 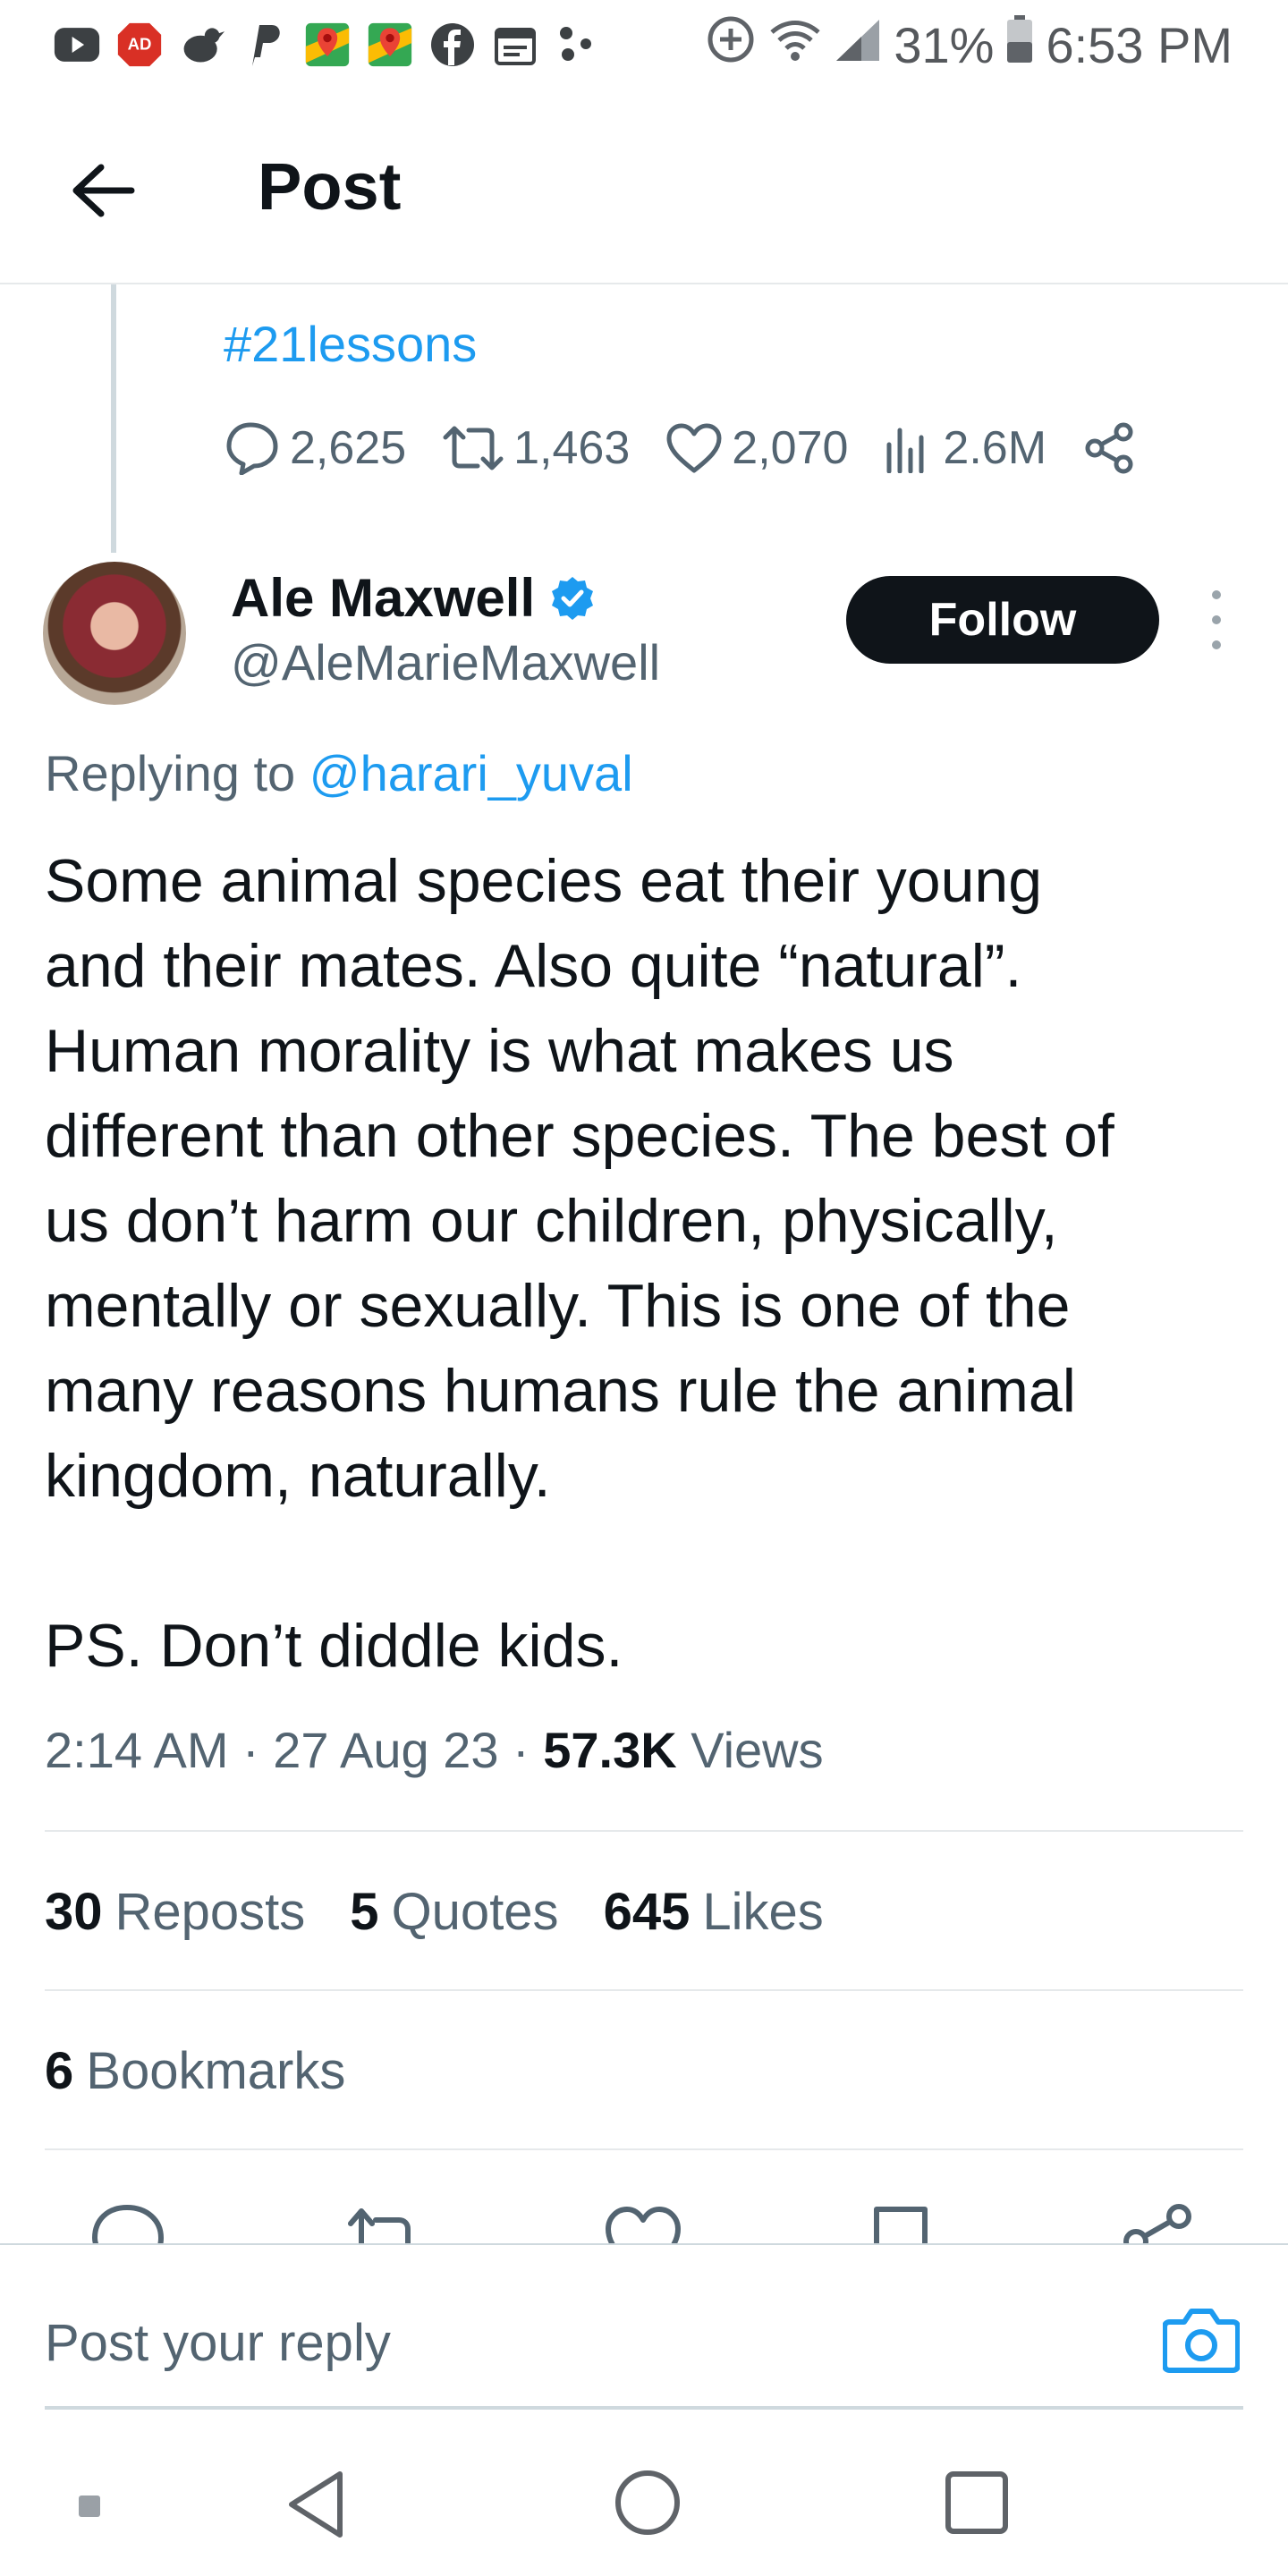 I want to click on reply-stat: 2,625, so click(x=315, y=448).